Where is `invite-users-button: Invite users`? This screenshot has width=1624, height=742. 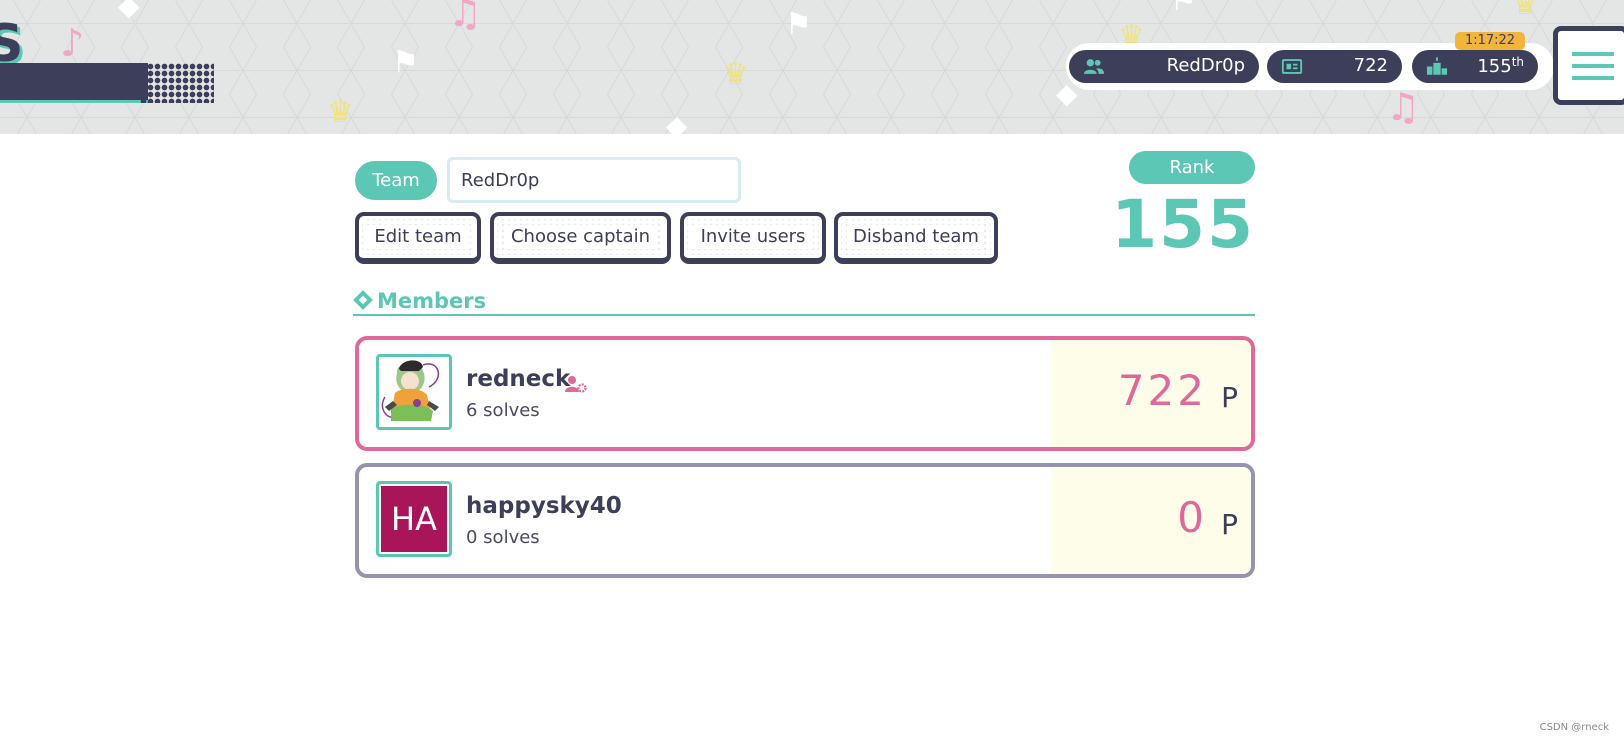
invite-users-button: Invite users is located at coordinates (753, 238).